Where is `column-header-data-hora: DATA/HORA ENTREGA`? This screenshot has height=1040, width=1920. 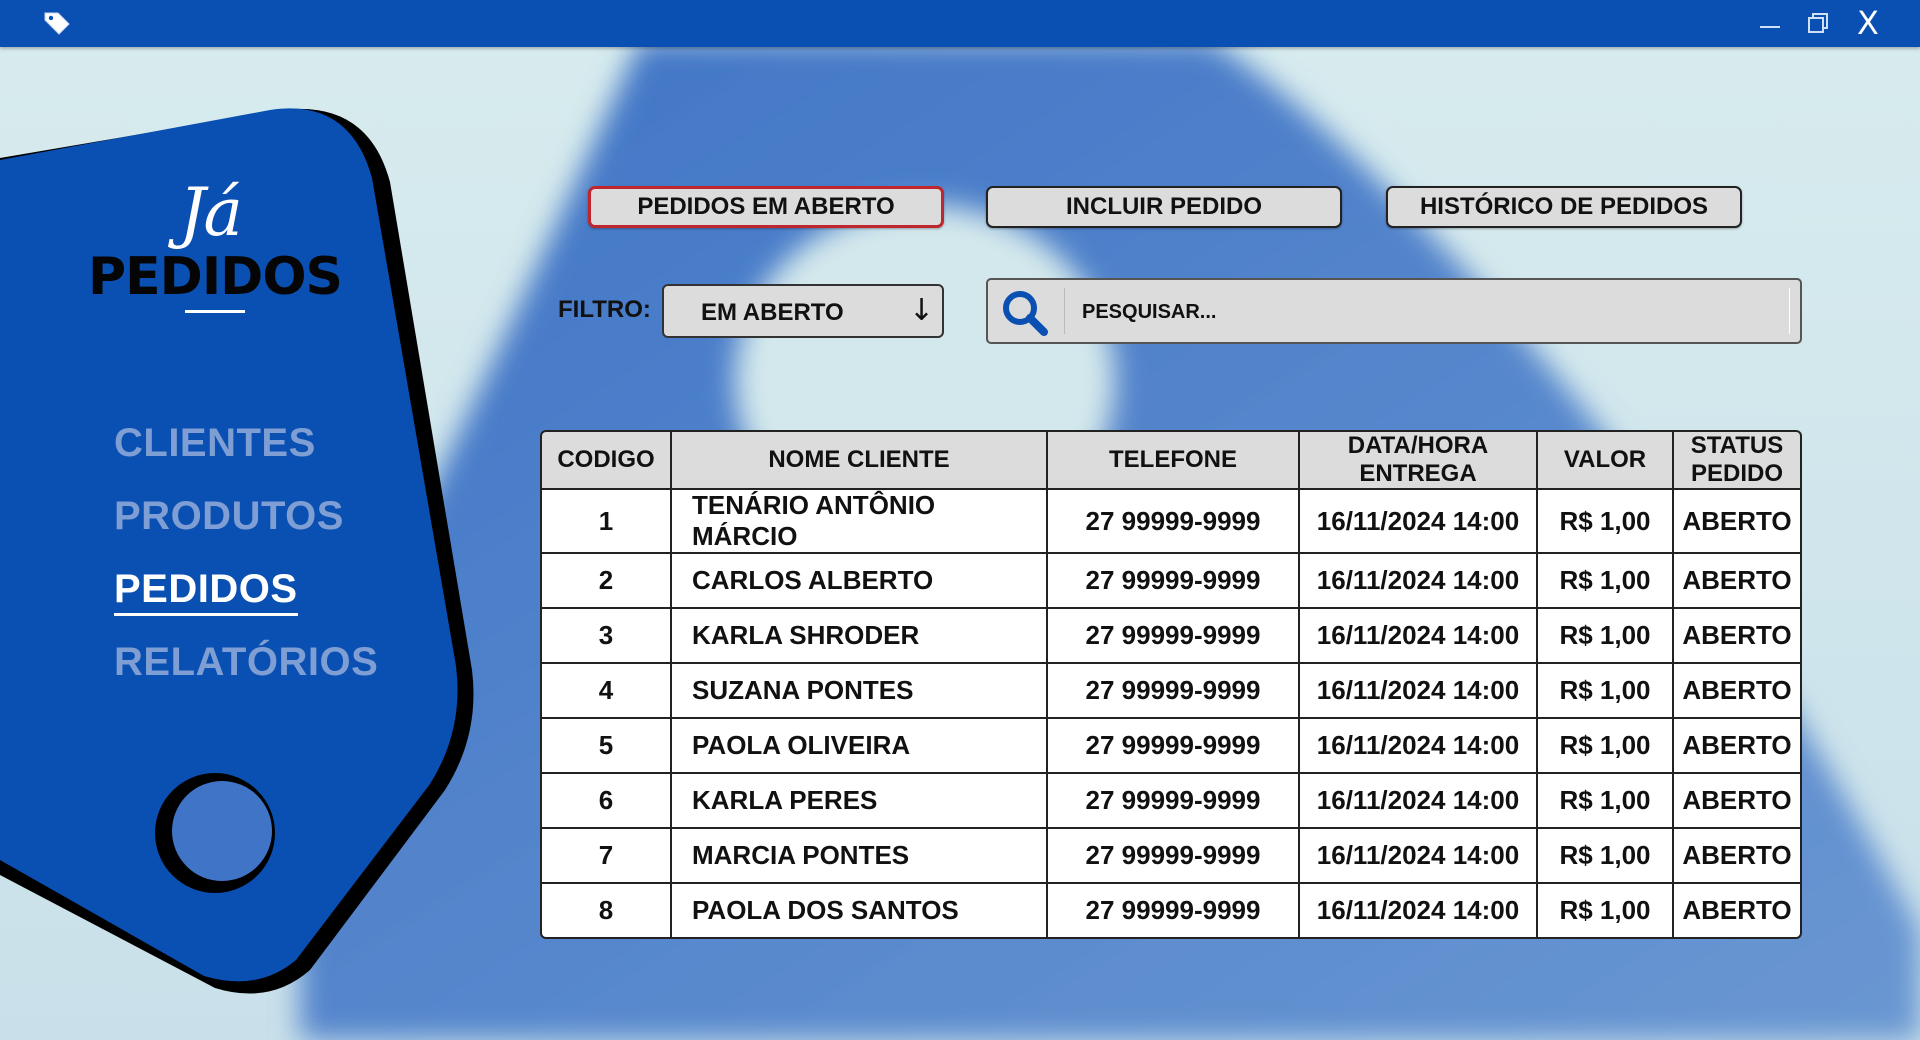 column-header-data-hora: DATA/HORA ENTREGA is located at coordinates (1419, 460).